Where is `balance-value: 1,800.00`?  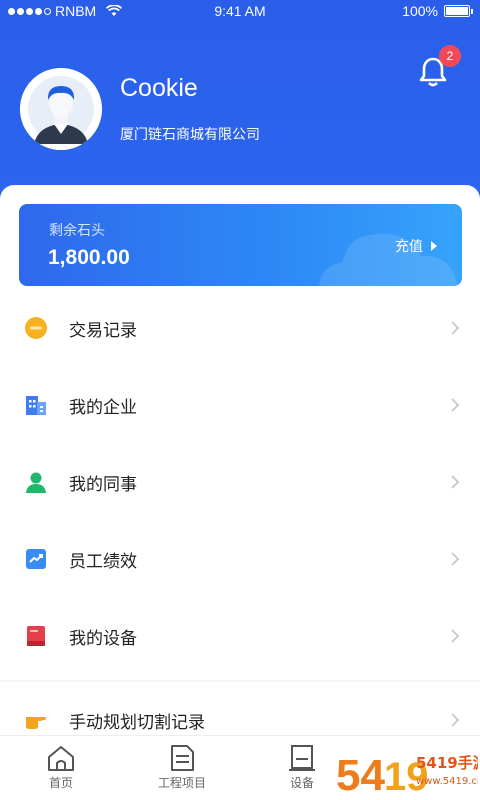
balance-value: 1,800.00 is located at coordinates (89, 257).